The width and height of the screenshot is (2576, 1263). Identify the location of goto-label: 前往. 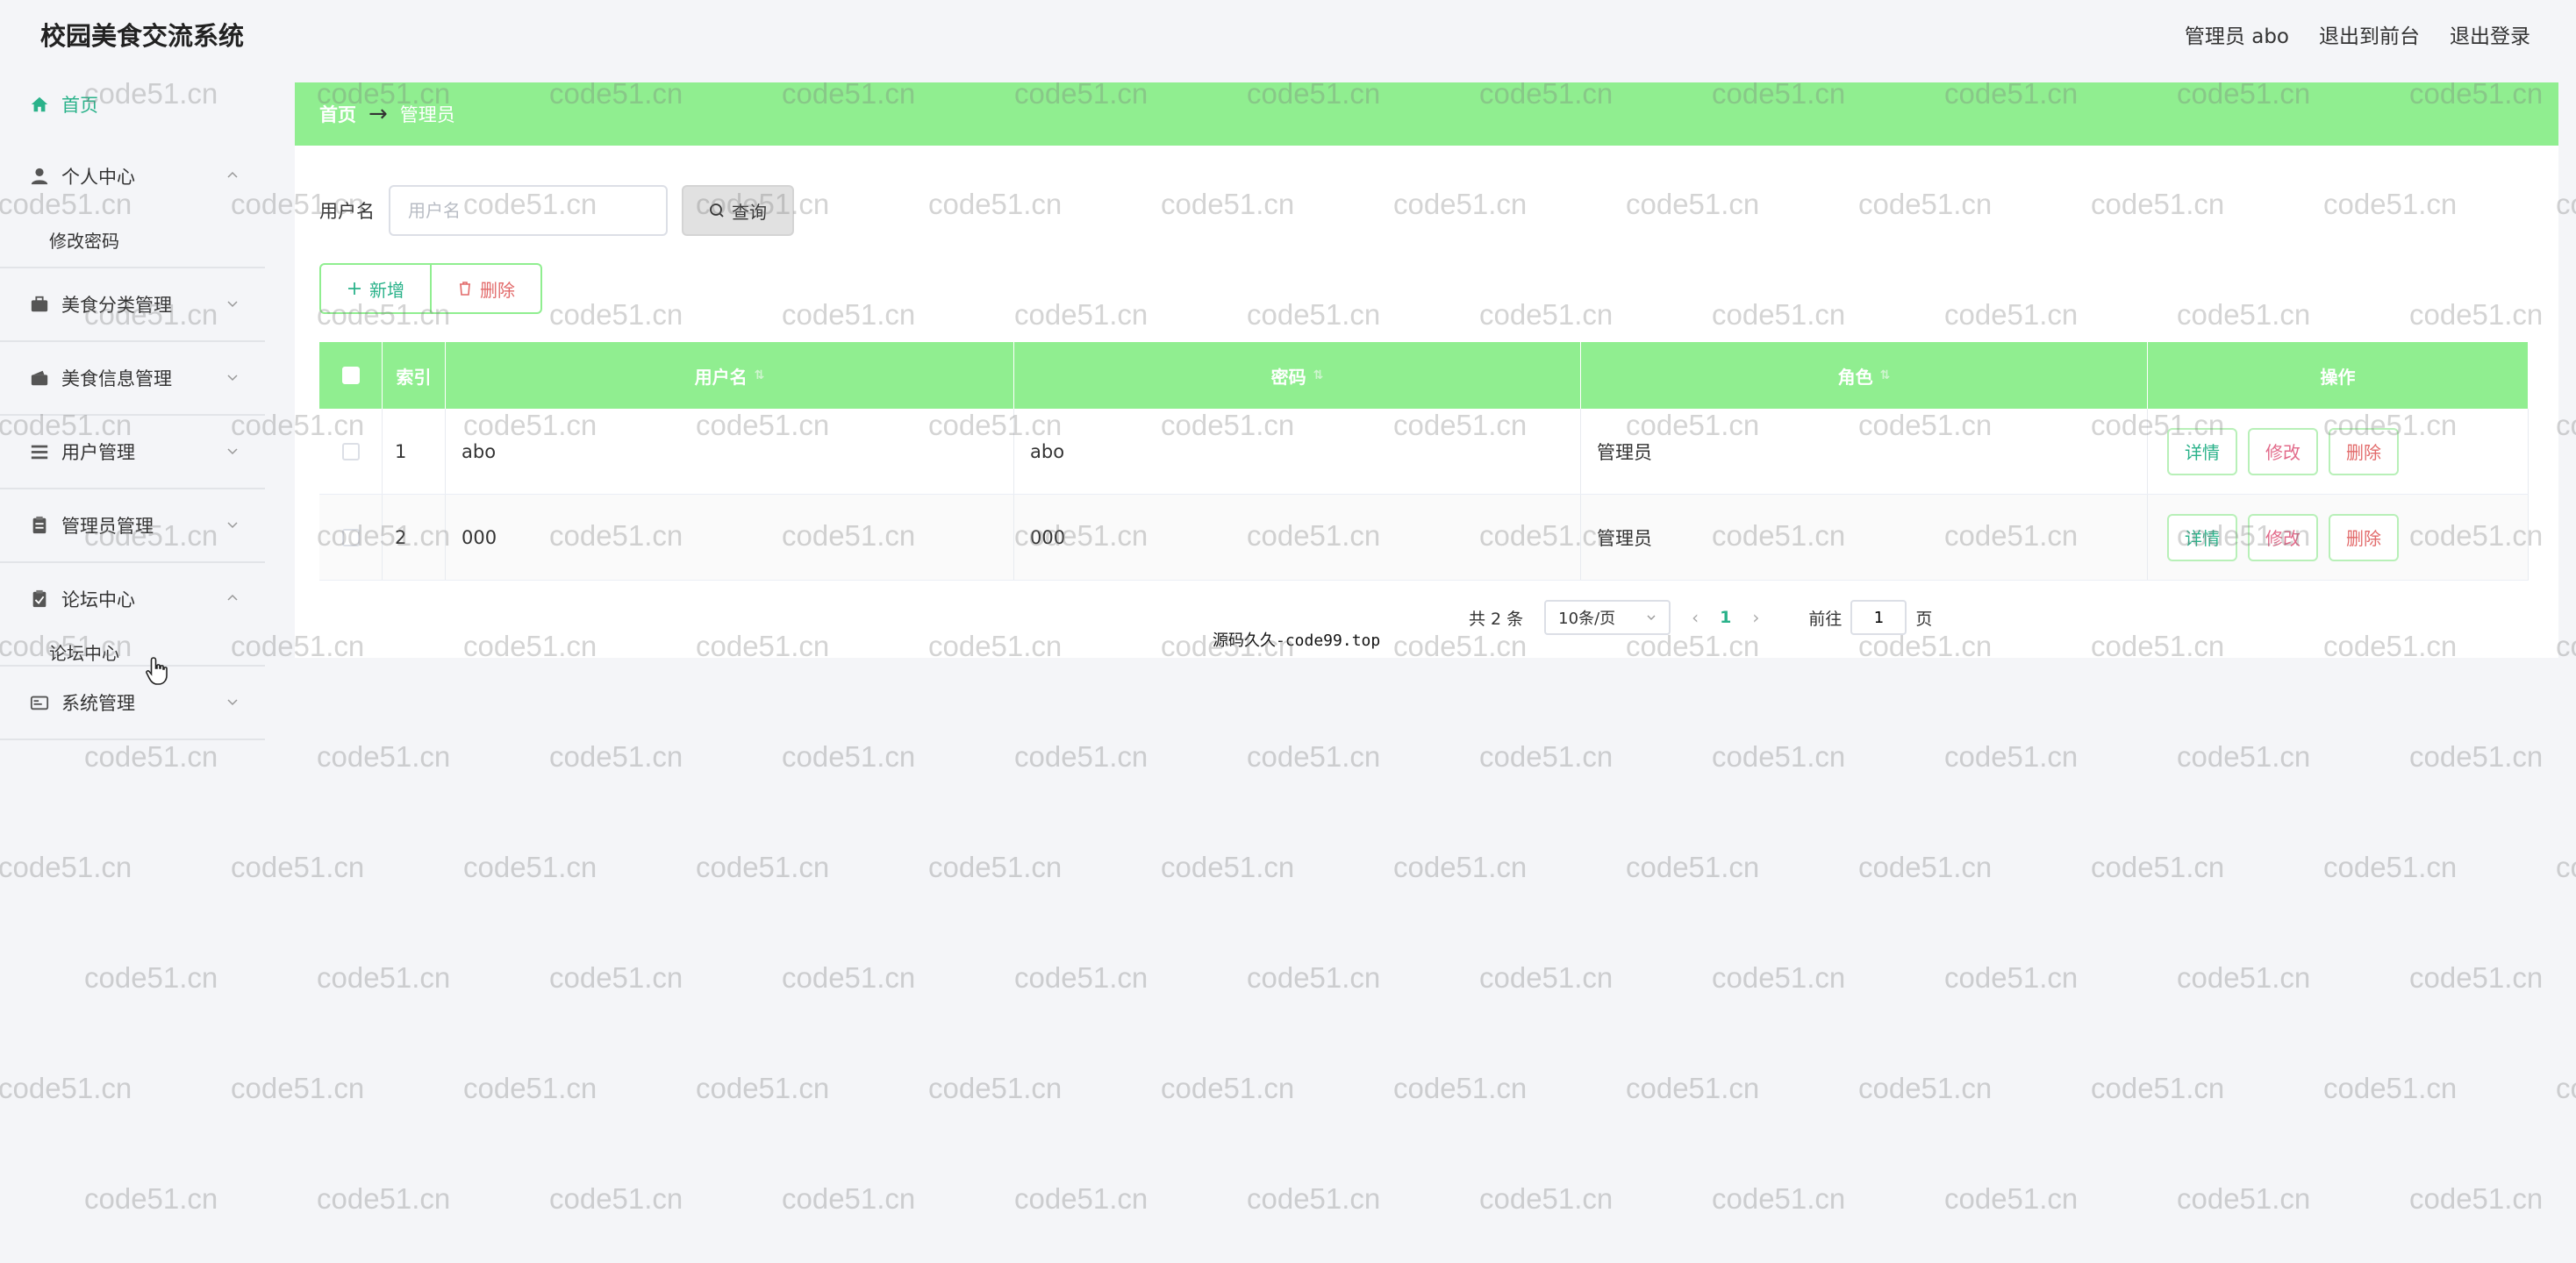
(1825, 619).